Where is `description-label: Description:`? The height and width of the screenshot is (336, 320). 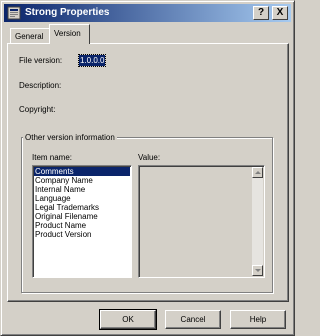
description-label: Description: is located at coordinates (40, 85).